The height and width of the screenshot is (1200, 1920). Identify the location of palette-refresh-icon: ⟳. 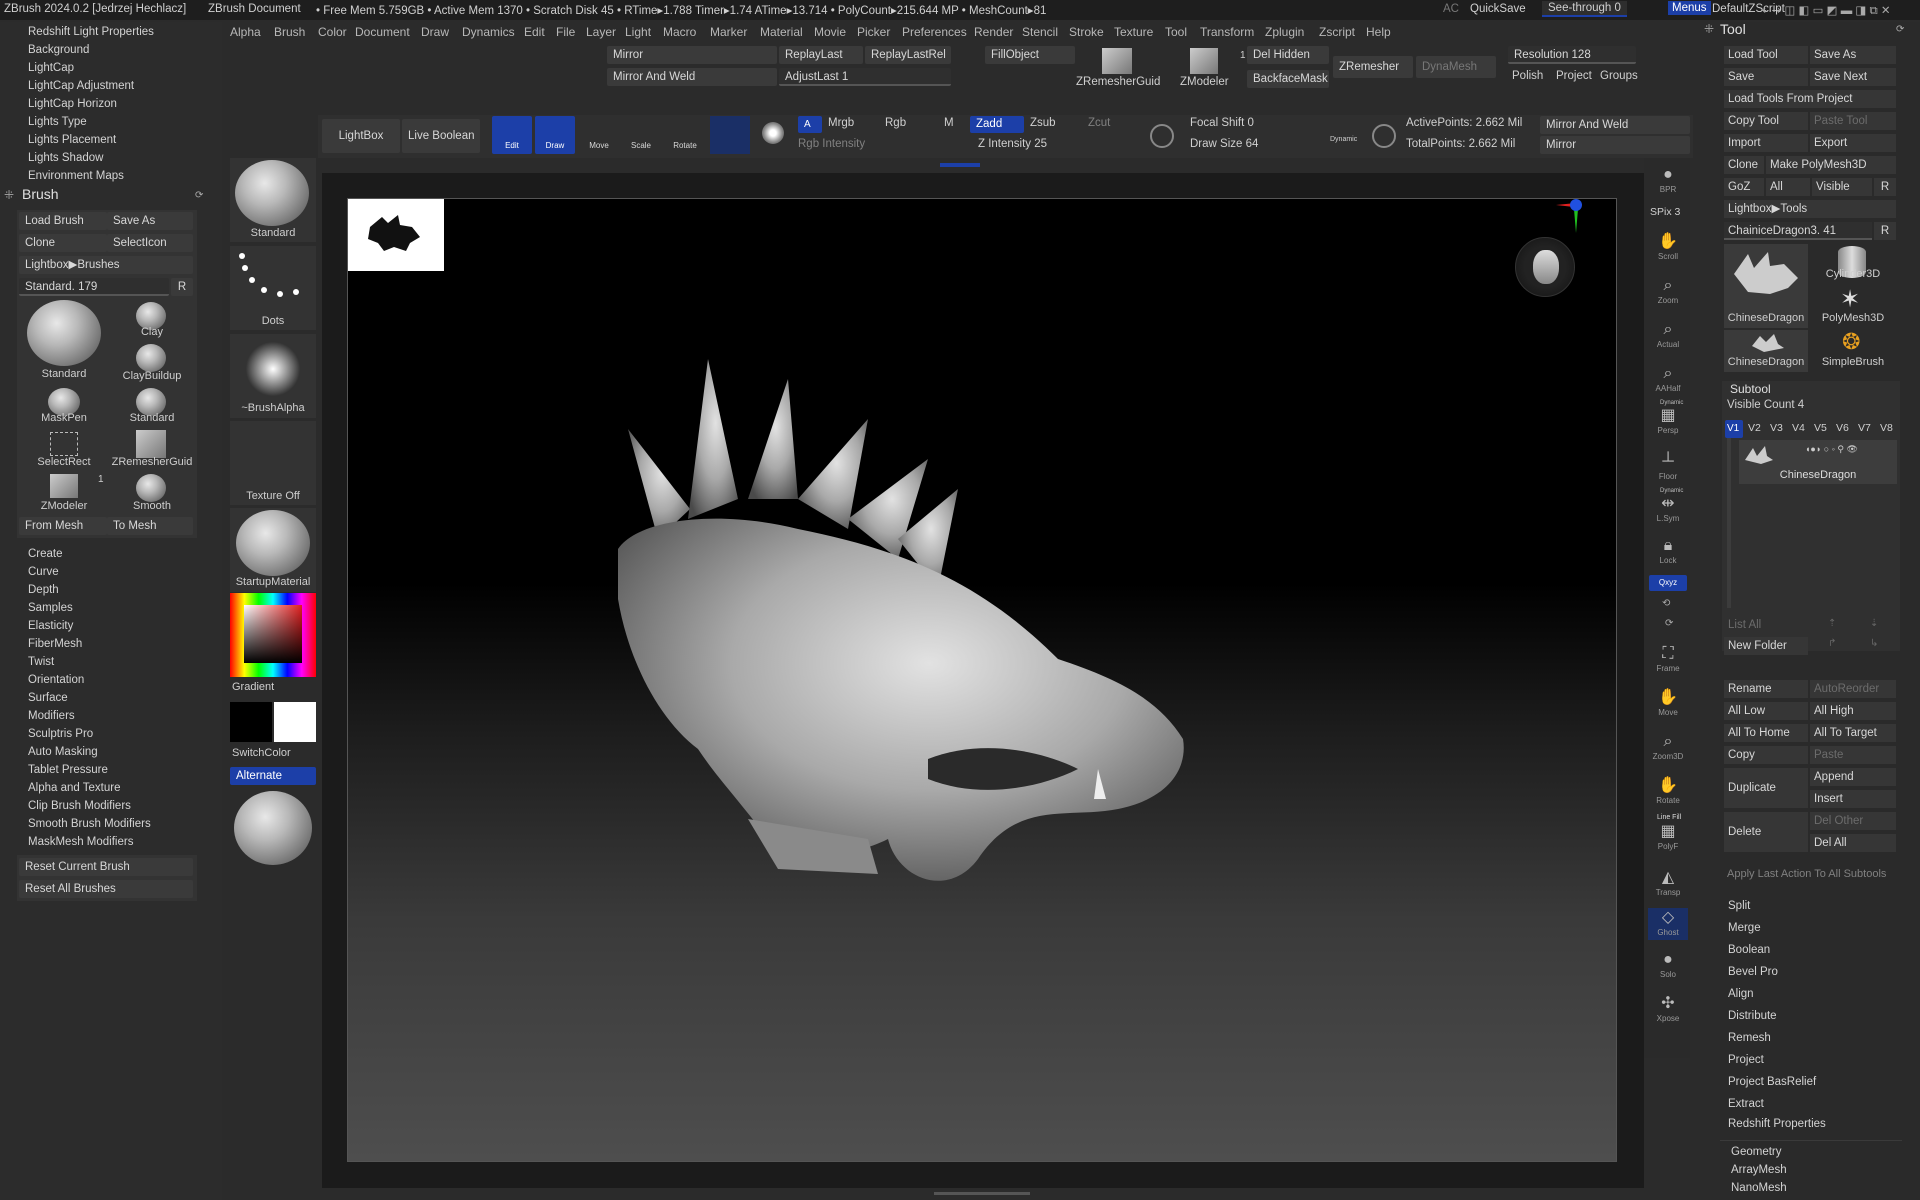
(1900, 29).